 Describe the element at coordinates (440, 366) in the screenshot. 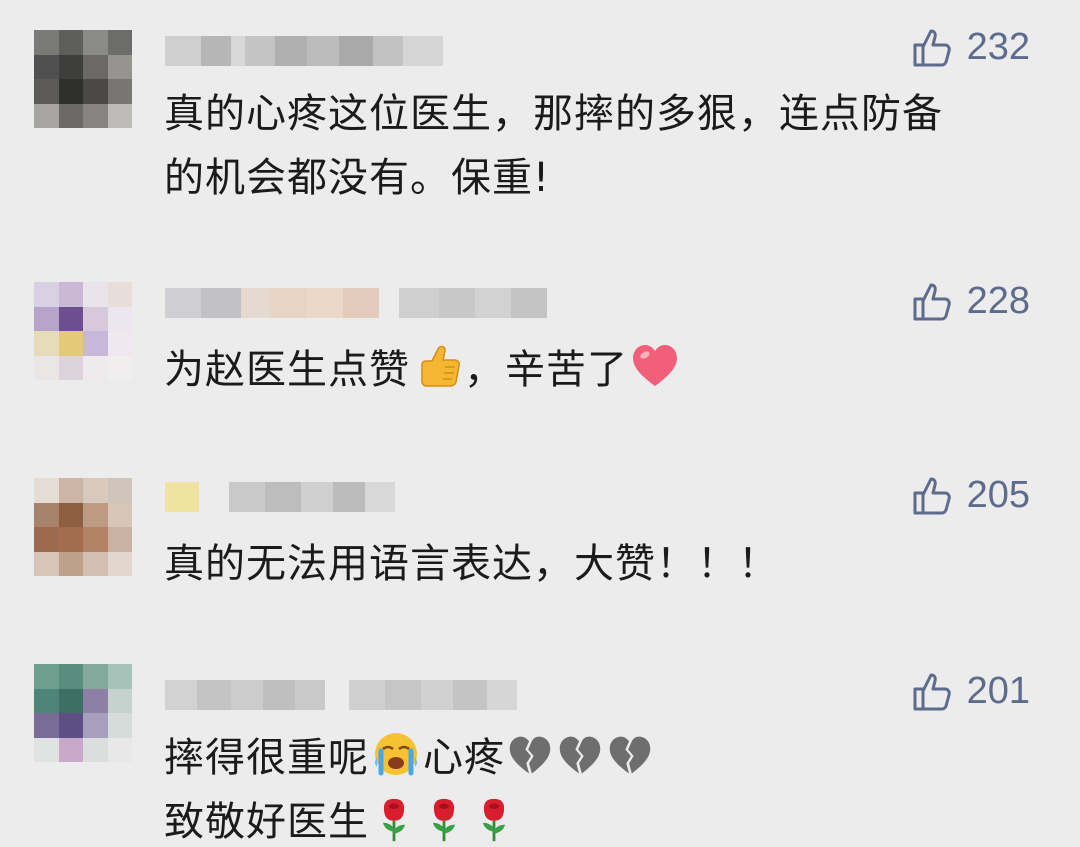

I see `thumbs-up-icon` at that location.